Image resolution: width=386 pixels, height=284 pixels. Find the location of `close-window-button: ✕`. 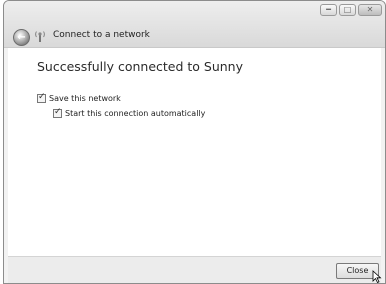

close-window-button: ✕ is located at coordinates (370, 10).